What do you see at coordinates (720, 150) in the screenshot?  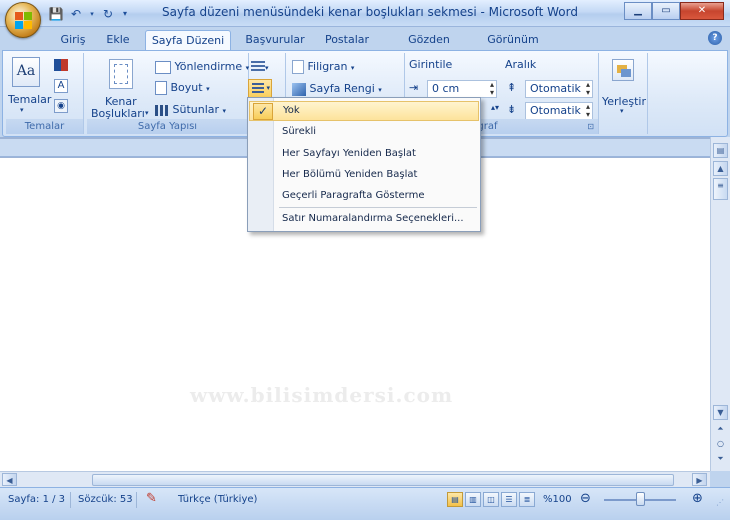 I see `ruler-toggle-icon: ▤` at bounding box center [720, 150].